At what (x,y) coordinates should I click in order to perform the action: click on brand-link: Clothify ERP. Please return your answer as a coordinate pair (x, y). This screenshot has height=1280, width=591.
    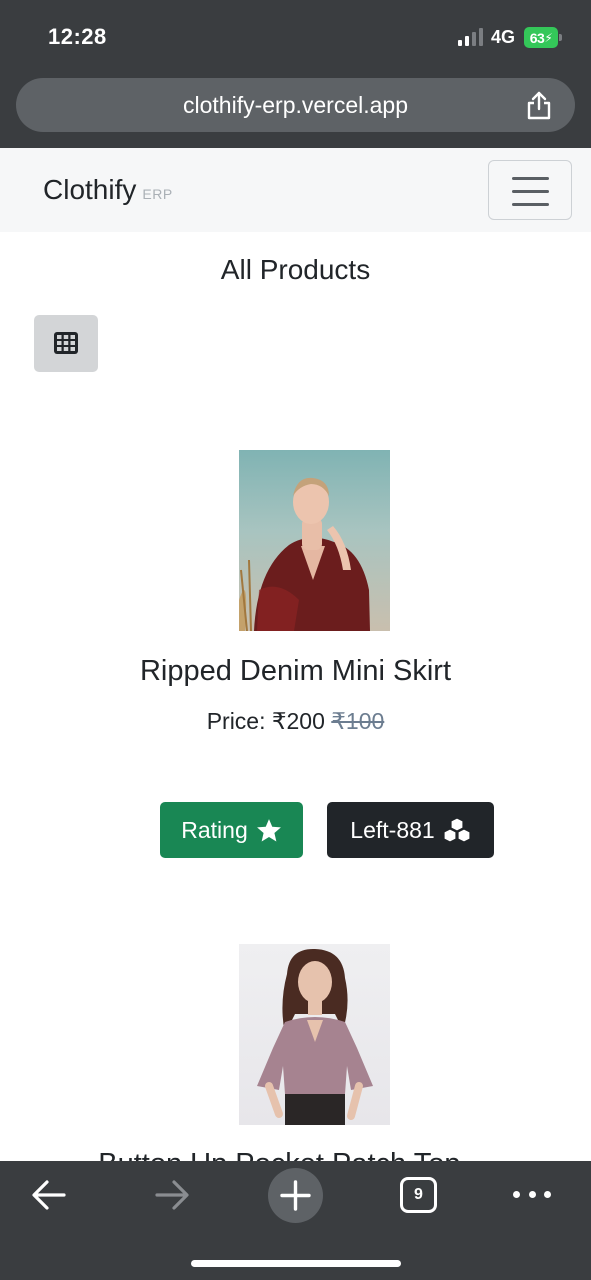
    Looking at the image, I should click on (108, 190).